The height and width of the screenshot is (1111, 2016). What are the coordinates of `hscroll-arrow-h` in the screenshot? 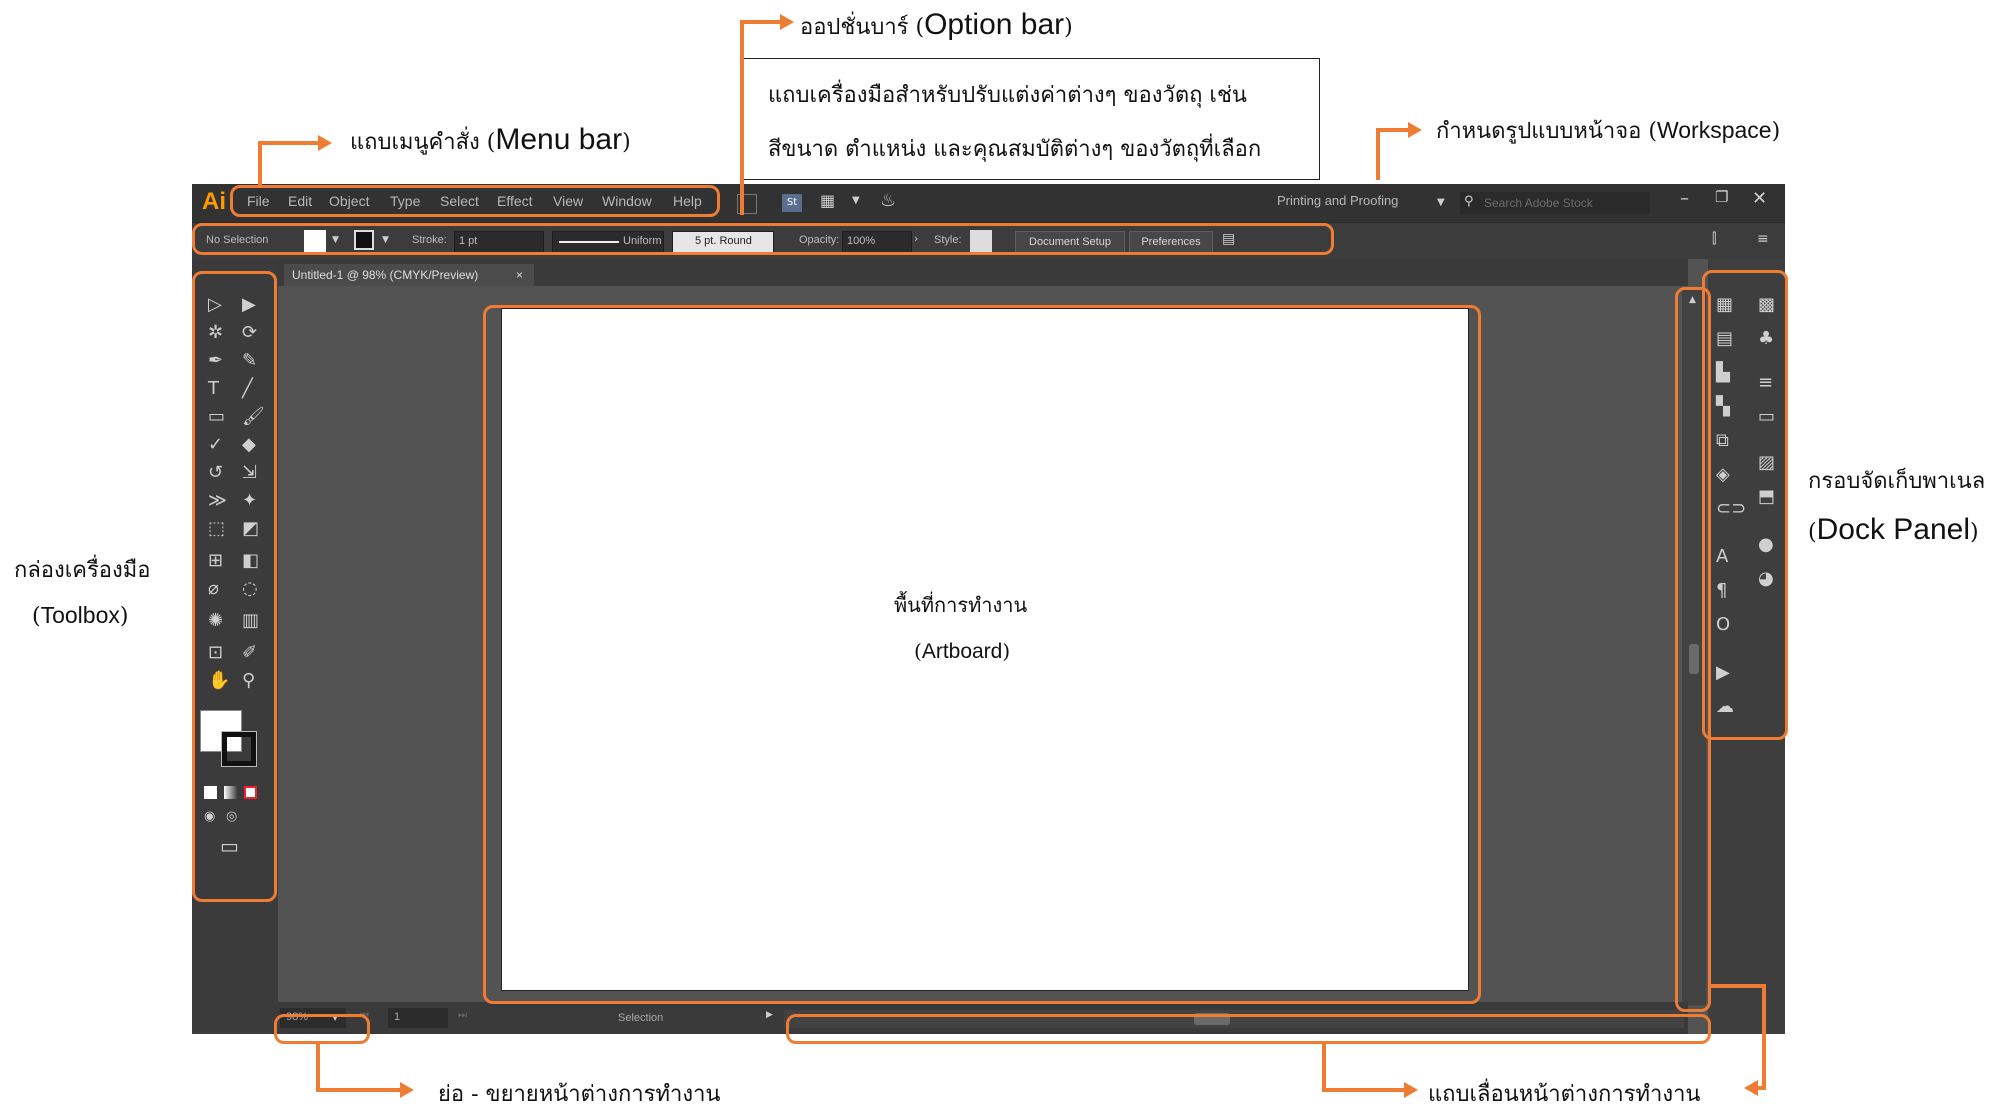 It's located at (1364, 1090).